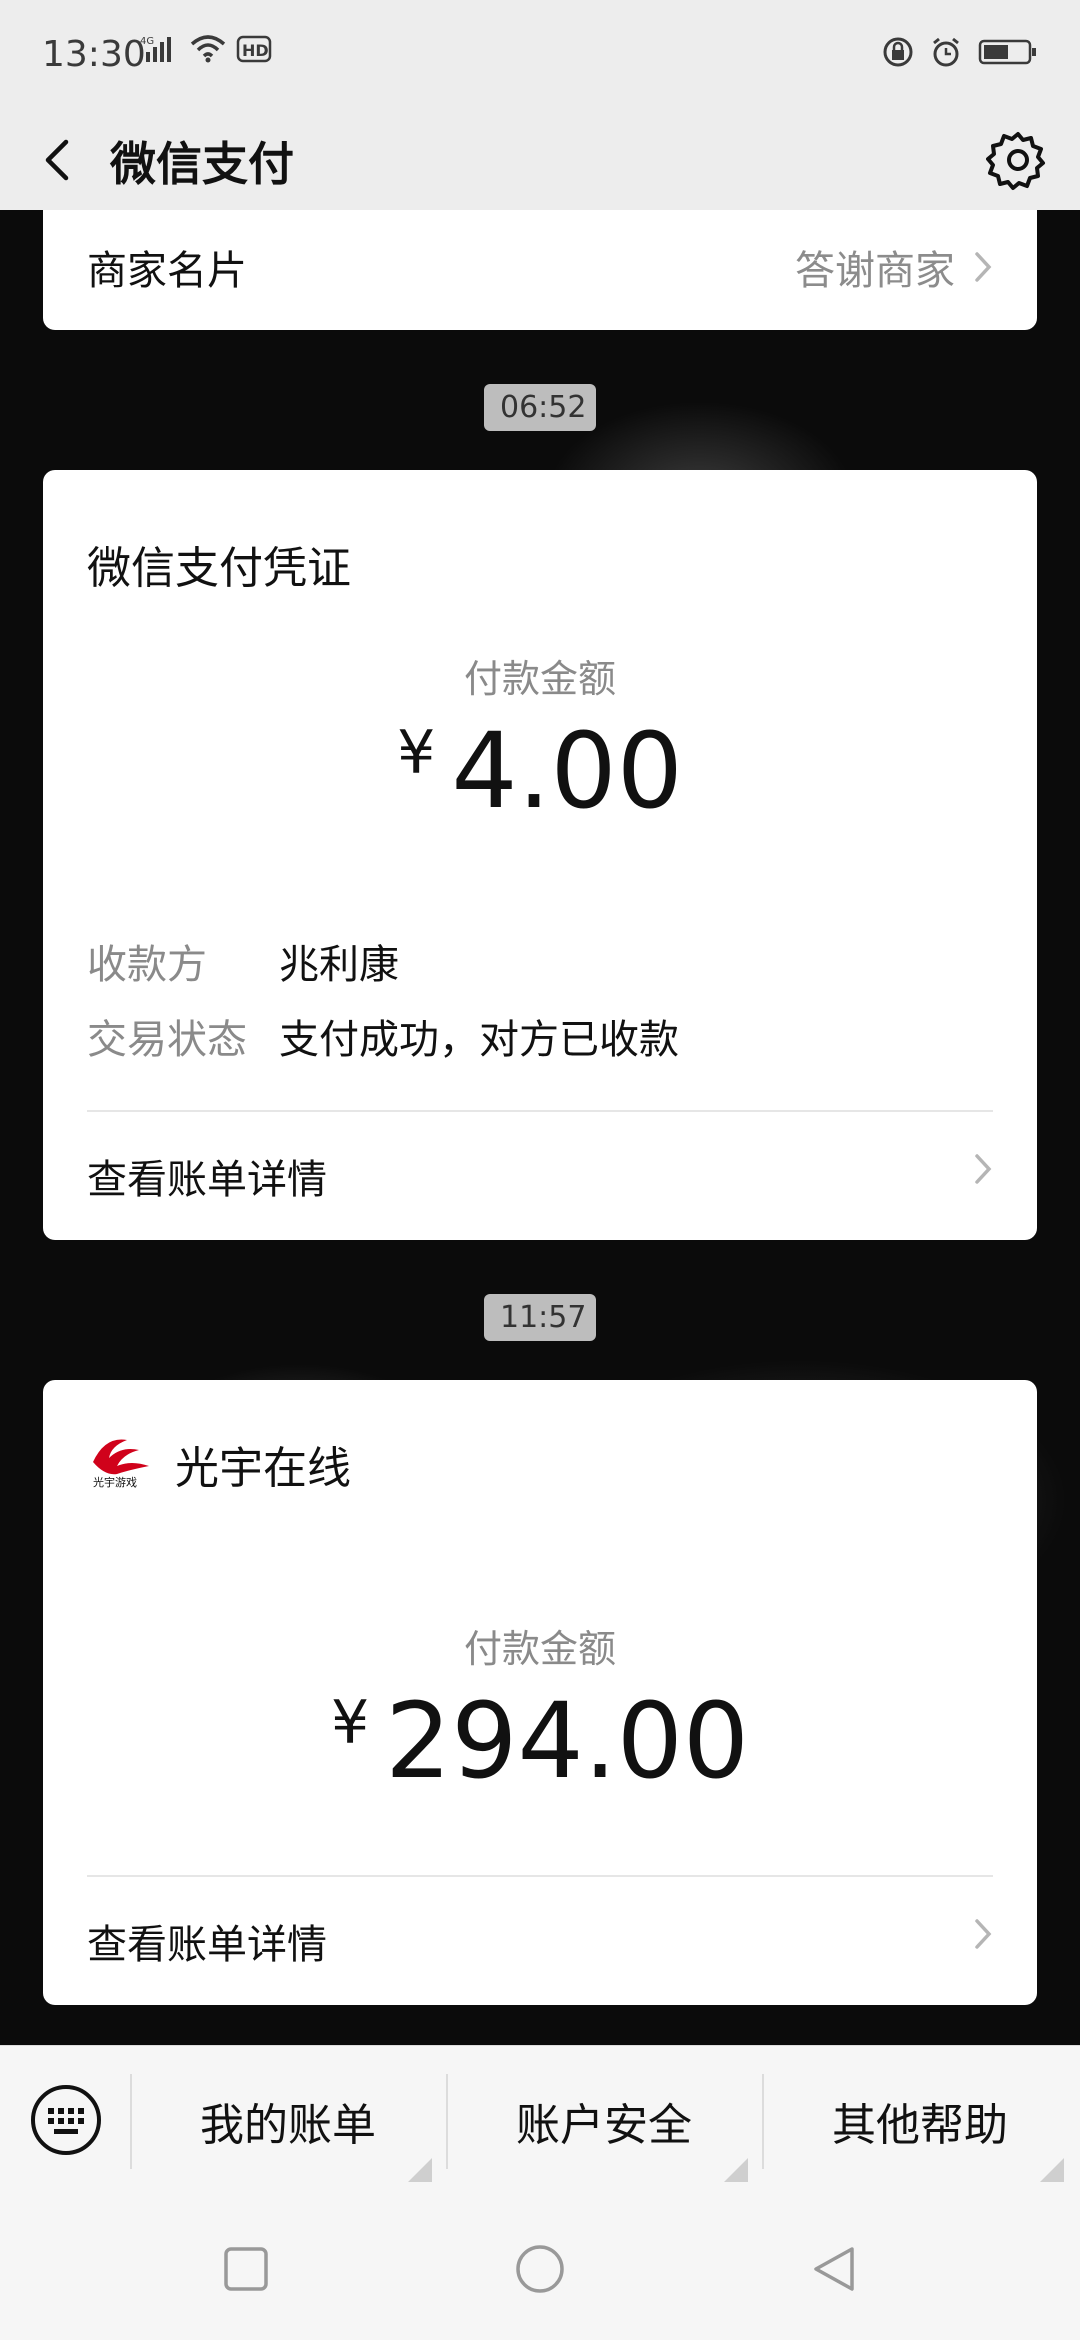 This screenshot has height=2340, width=1080. I want to click on status-value: 支付成功，对方已收款, so click(479, 1040).